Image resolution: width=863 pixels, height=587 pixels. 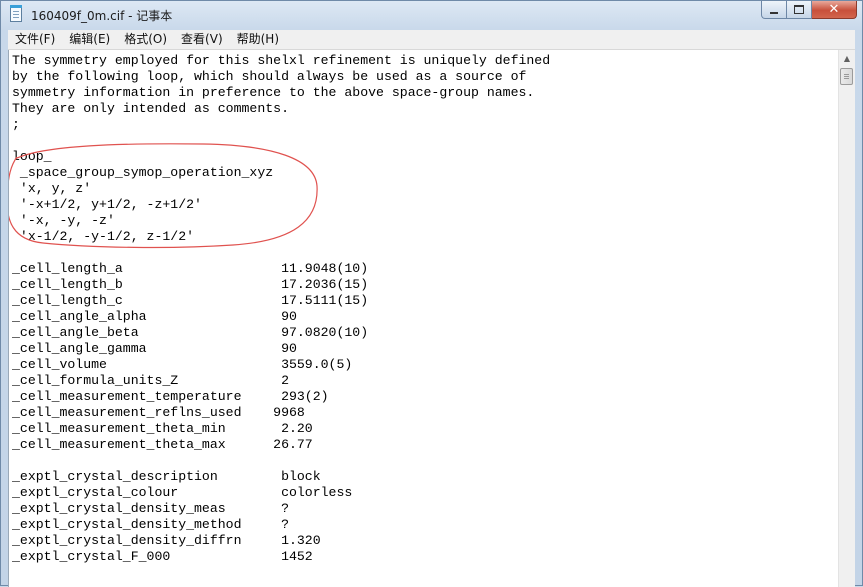 What do you see at coordinates (166, 540) in the screenshot?
I see `text-line: _exptl_crystal_density_diffrn 1.320` at bounding box center [166, 540].